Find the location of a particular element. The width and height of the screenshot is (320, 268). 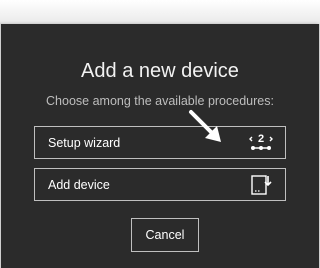

top-bar is located at coordinates (160, 12).